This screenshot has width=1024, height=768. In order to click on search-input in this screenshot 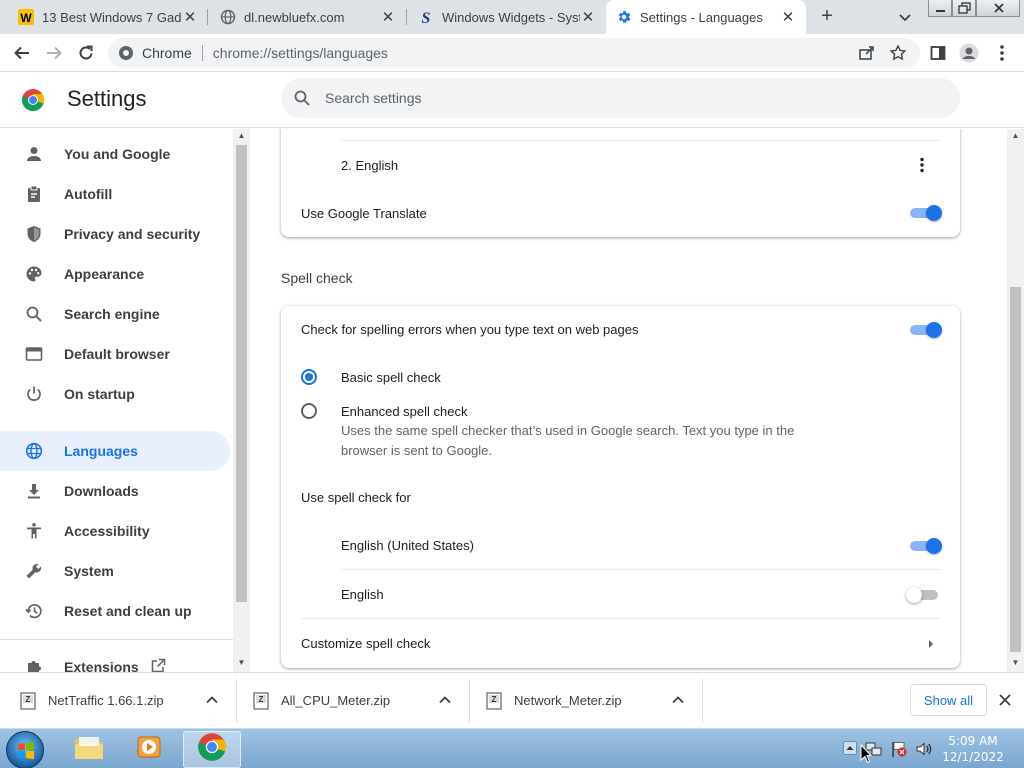, I will do `click(605, 98)`.